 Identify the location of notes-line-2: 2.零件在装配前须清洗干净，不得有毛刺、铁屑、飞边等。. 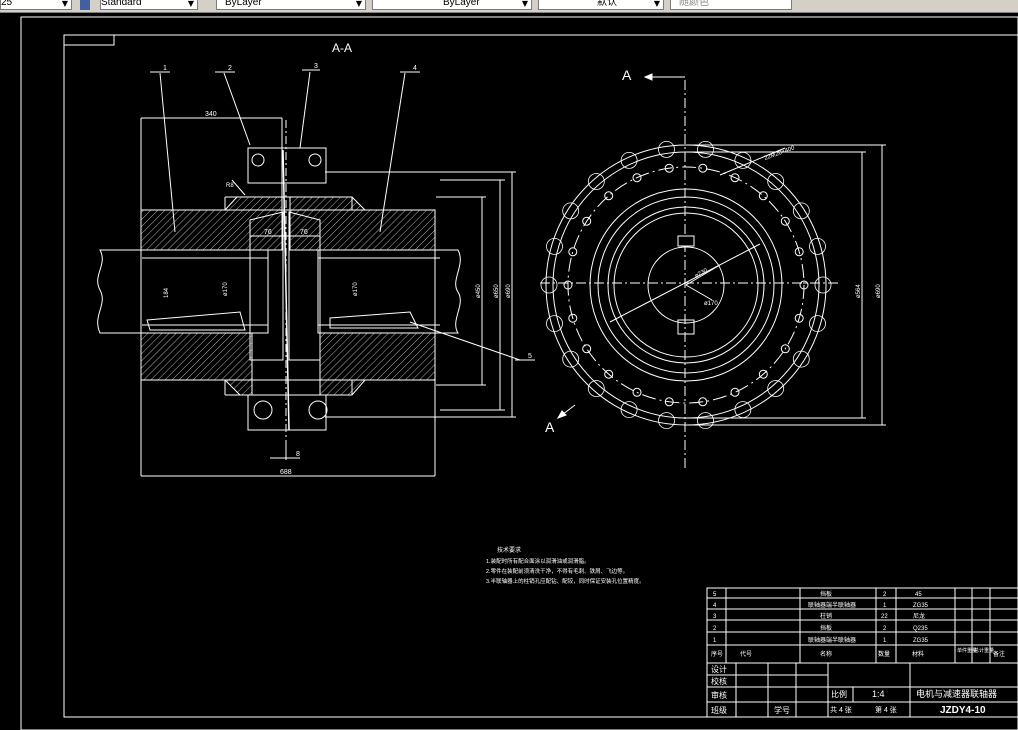
(557, 571).